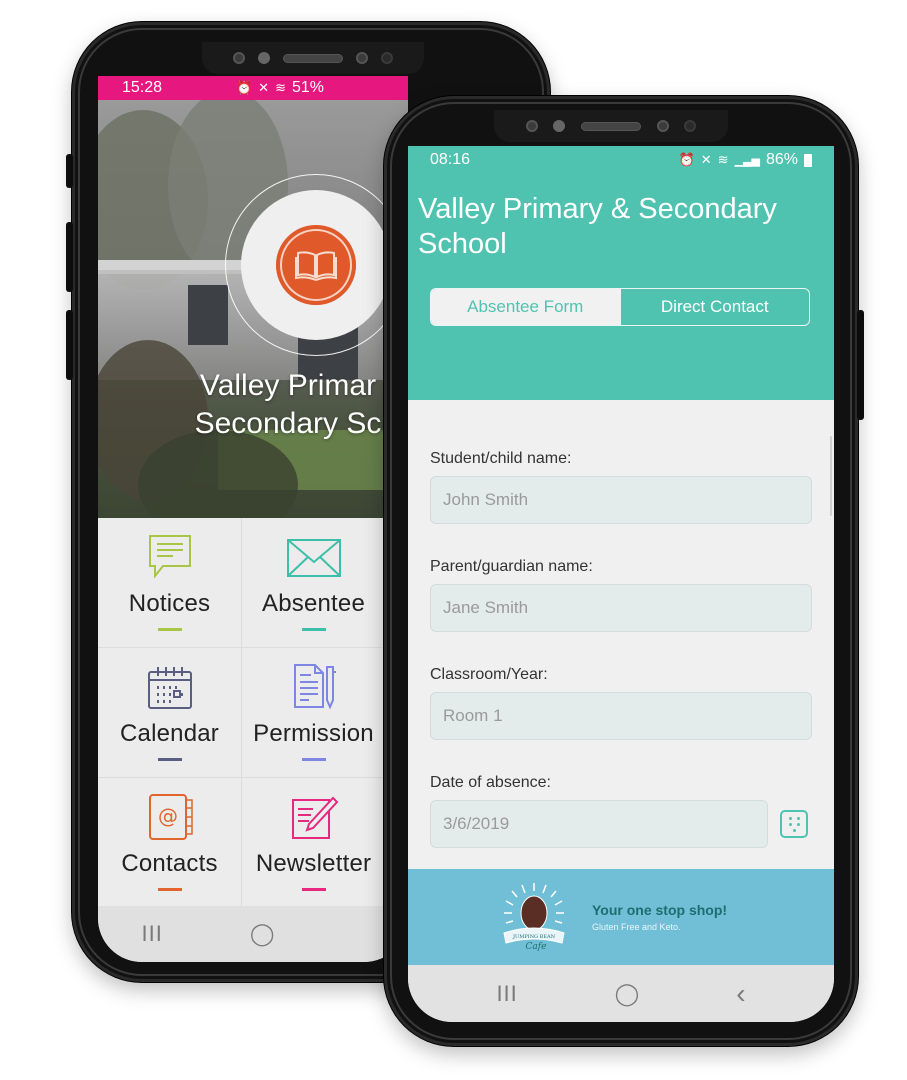 The width and height of the screenshot is (907, 1080). I want to click on tile-permission: Permission, so click(314, 713).